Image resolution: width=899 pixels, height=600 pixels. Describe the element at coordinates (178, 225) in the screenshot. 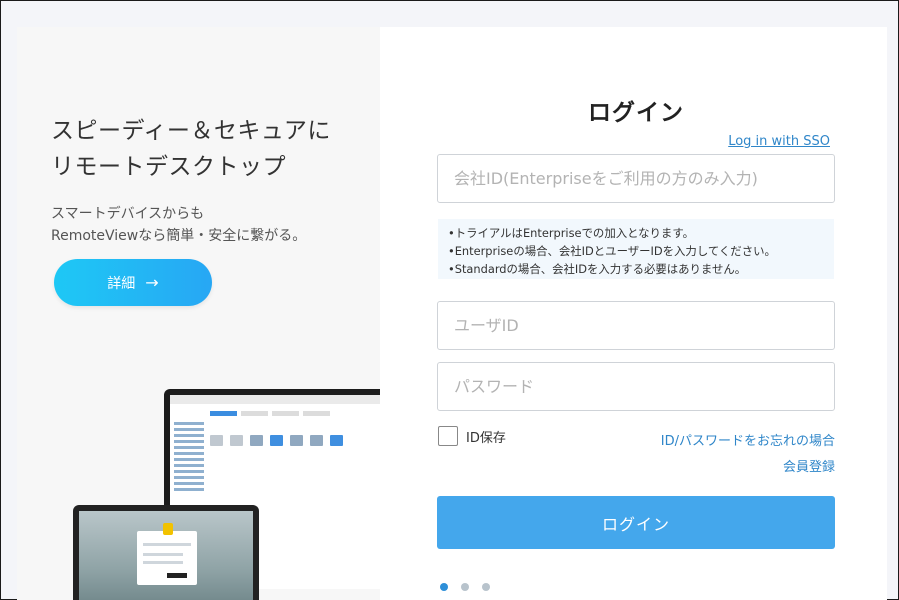

I see `promo-subtext: スマートデバイスからも RemoteViewなら簡単・安全に繋がる。` at that location.